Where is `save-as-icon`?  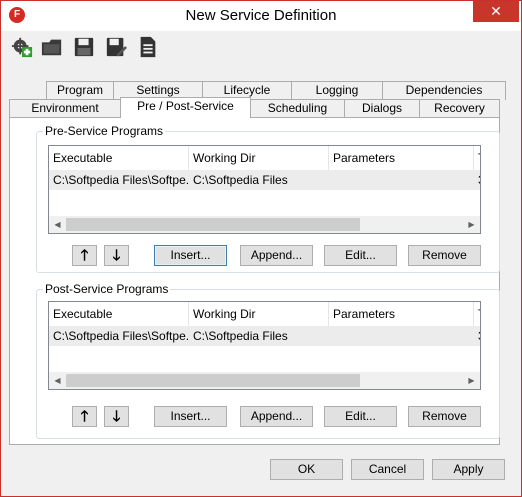
save-as-icon is located at coordinates (116, 47).